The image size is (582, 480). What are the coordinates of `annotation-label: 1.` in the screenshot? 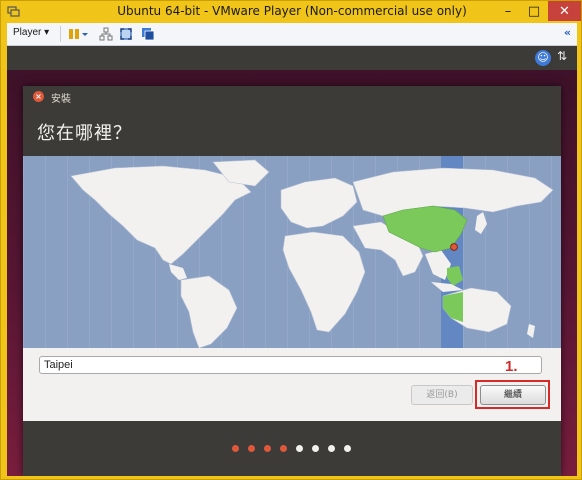 It's located at (511, 366).